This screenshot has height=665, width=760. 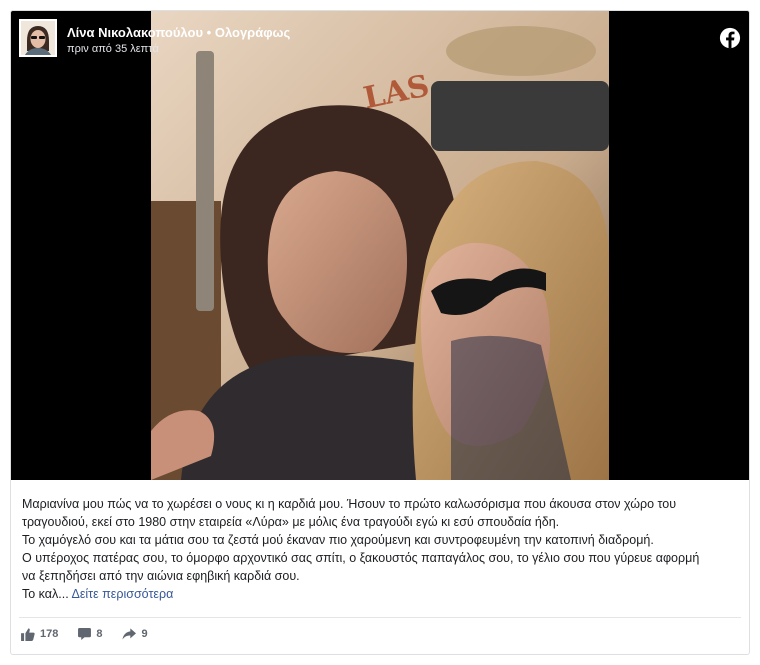 I want to click on stats-divider, so click(x=380, y=617).